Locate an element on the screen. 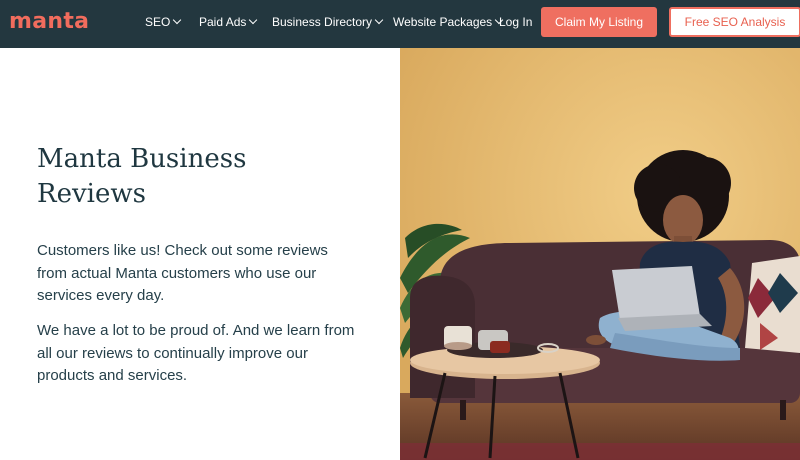 Image resolution: width=800 pixels, height=460 pixels. nav-item-website-packages: Website Packages is located at coordinates (448, 22).